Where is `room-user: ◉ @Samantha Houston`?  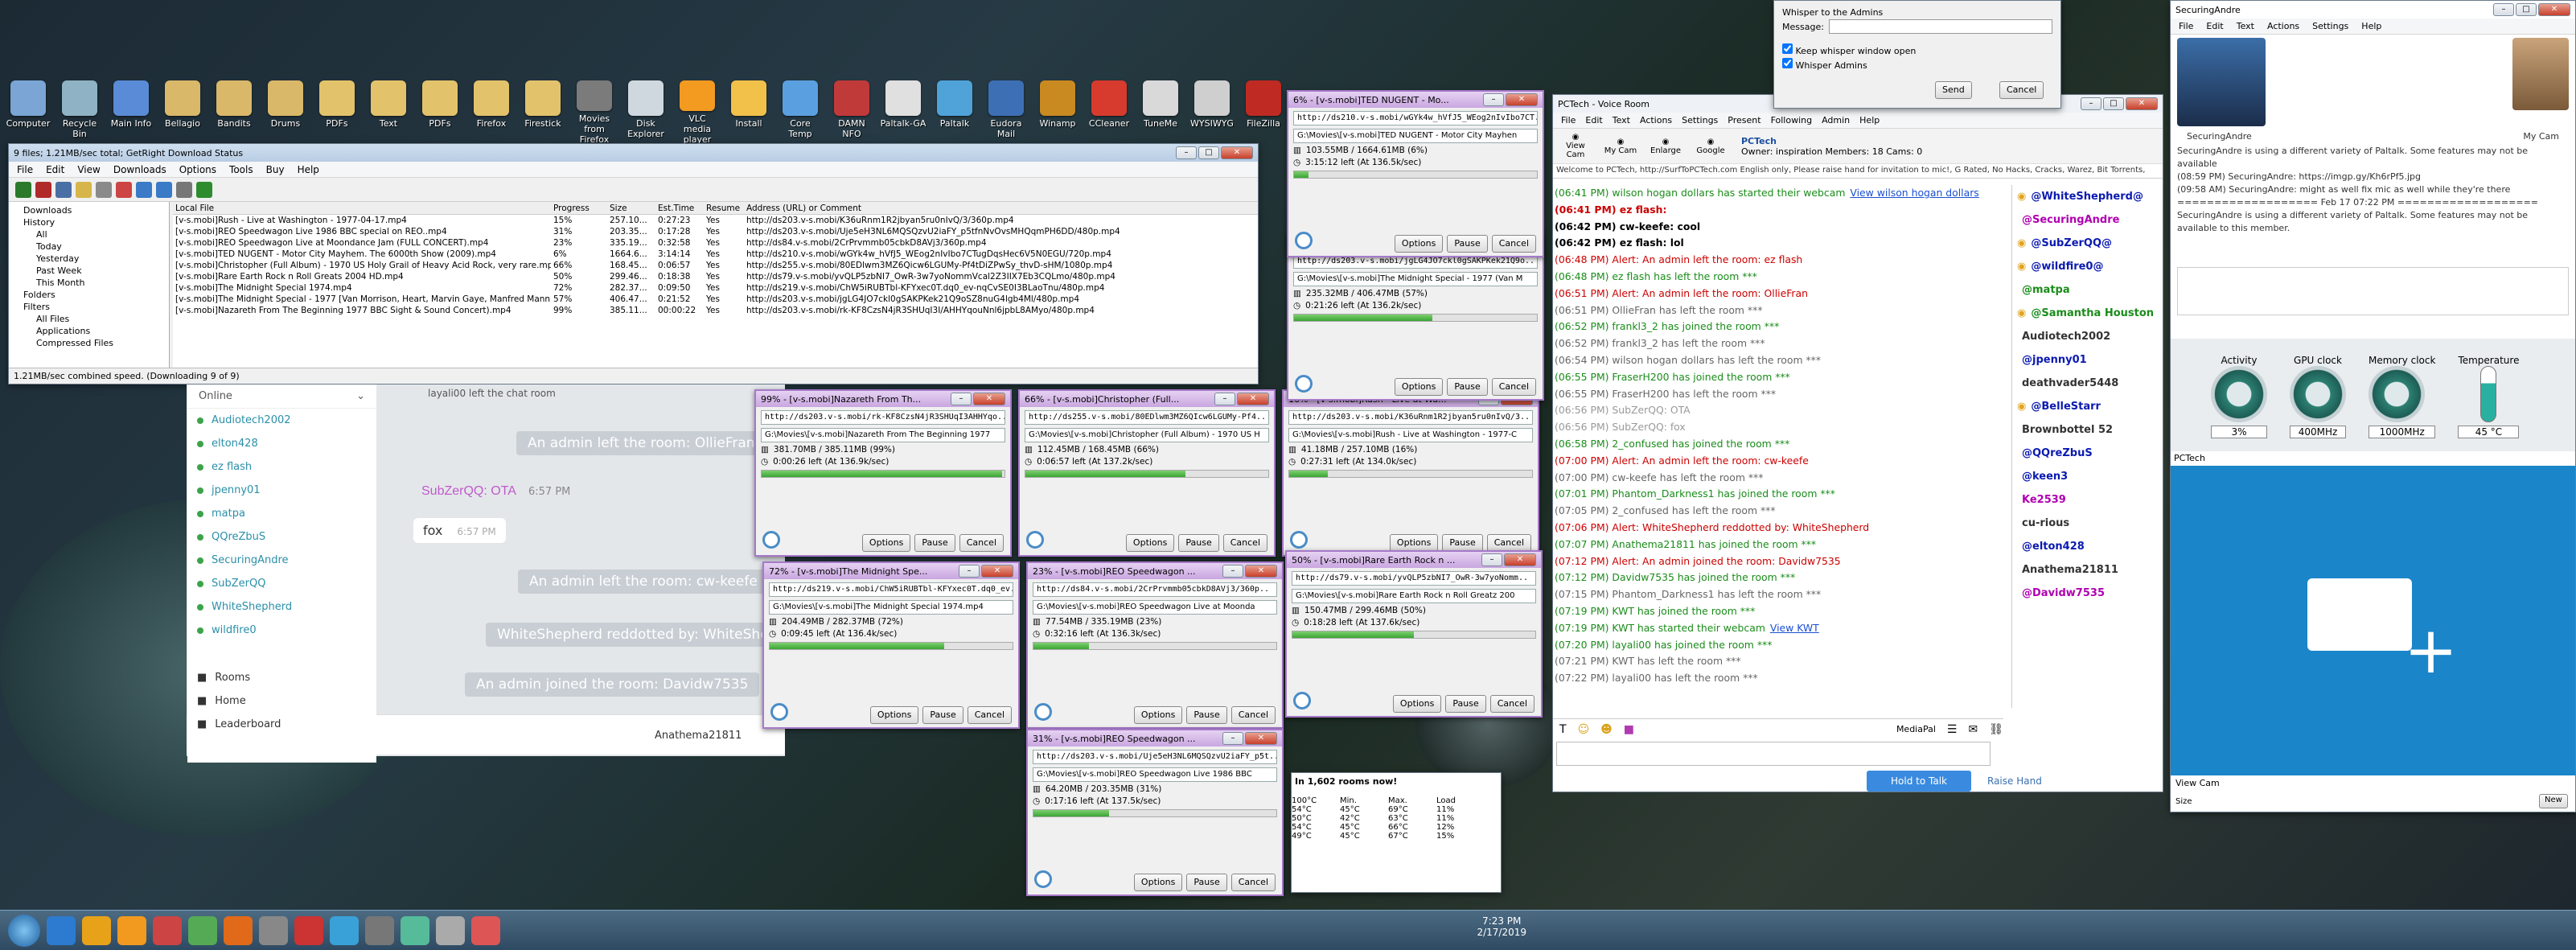 room-user: ◉ @Samantha Houston is located at coordinates (2087, 313).